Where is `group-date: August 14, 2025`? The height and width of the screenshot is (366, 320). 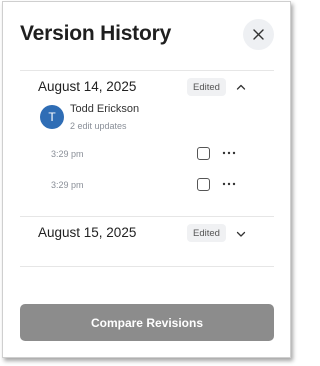 group-date: August 14, 2025 is located at coordinates (87, 86).